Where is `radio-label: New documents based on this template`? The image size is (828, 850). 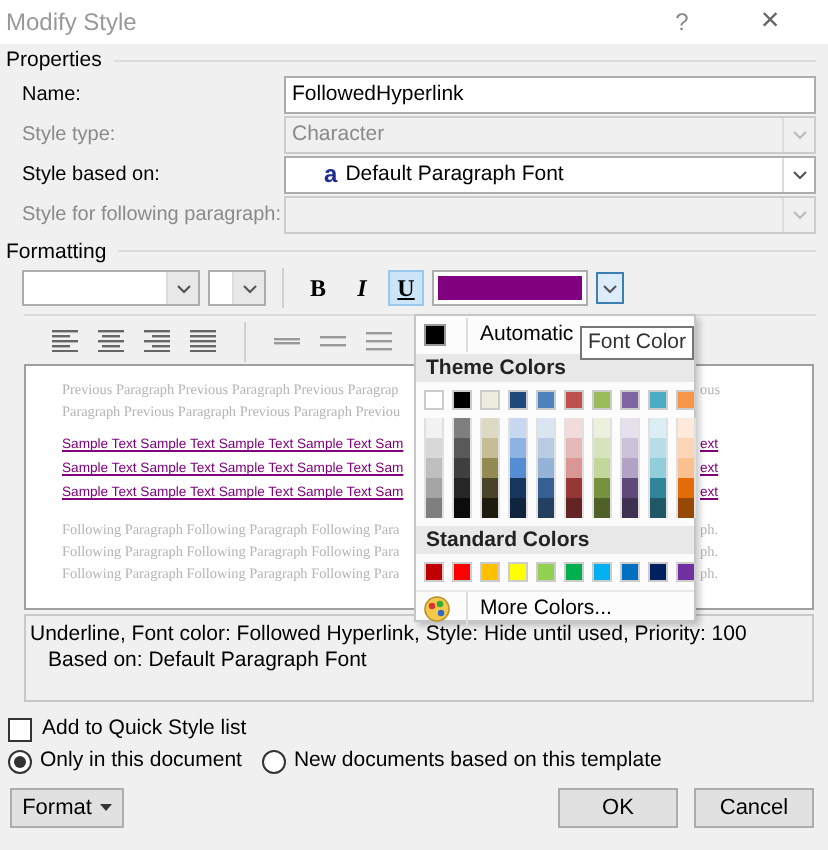
radio-label: New documents based on this template is located at coordinates (477, 761).